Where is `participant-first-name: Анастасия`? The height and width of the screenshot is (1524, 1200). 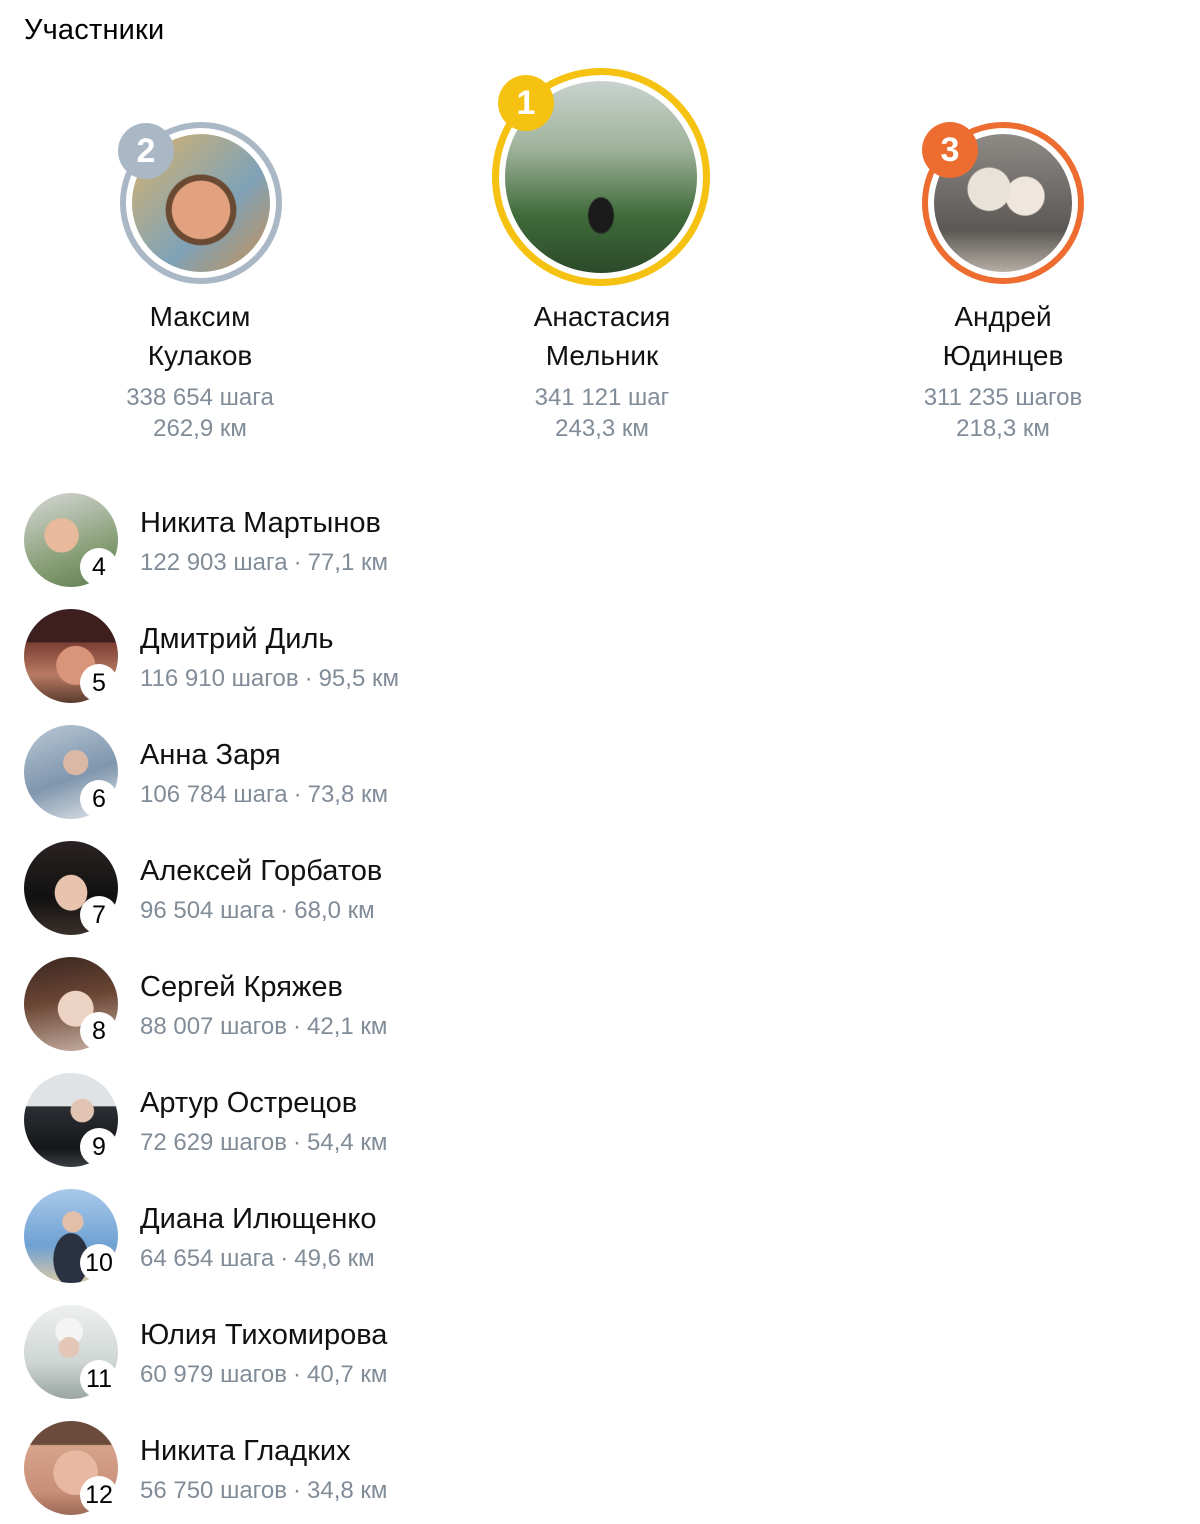
participant-first-name: Анастасия is located at coordinates (602, 316).